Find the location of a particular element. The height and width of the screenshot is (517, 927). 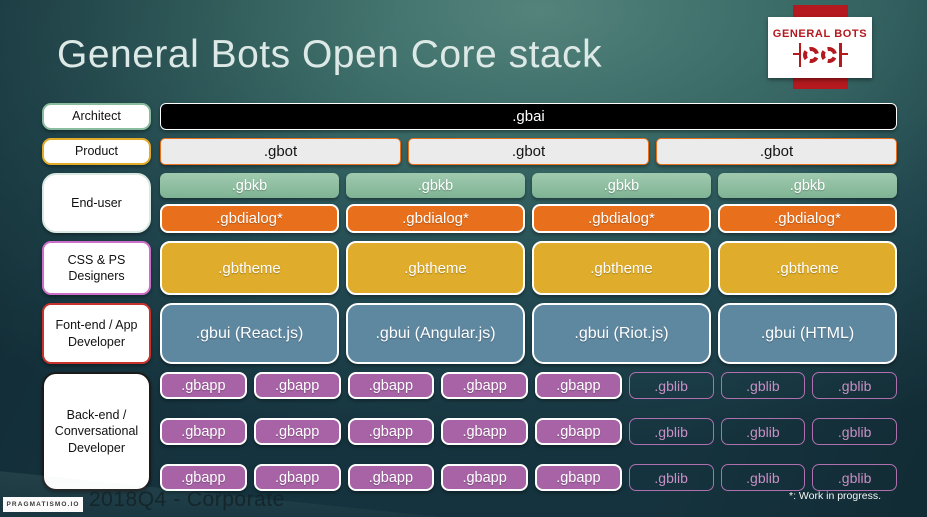

band-architect: Architect .gbai is located at coordinates (469, 116).